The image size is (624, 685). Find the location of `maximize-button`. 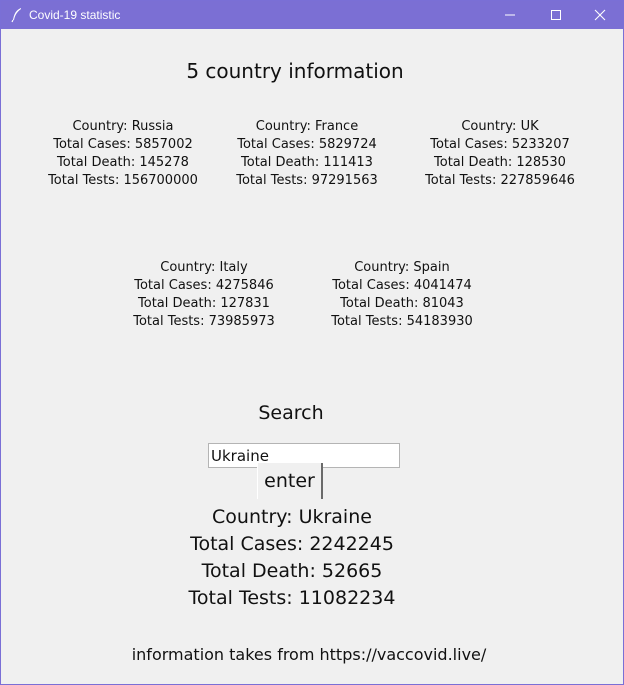

maximize-button is located at coordinates (556, 15).